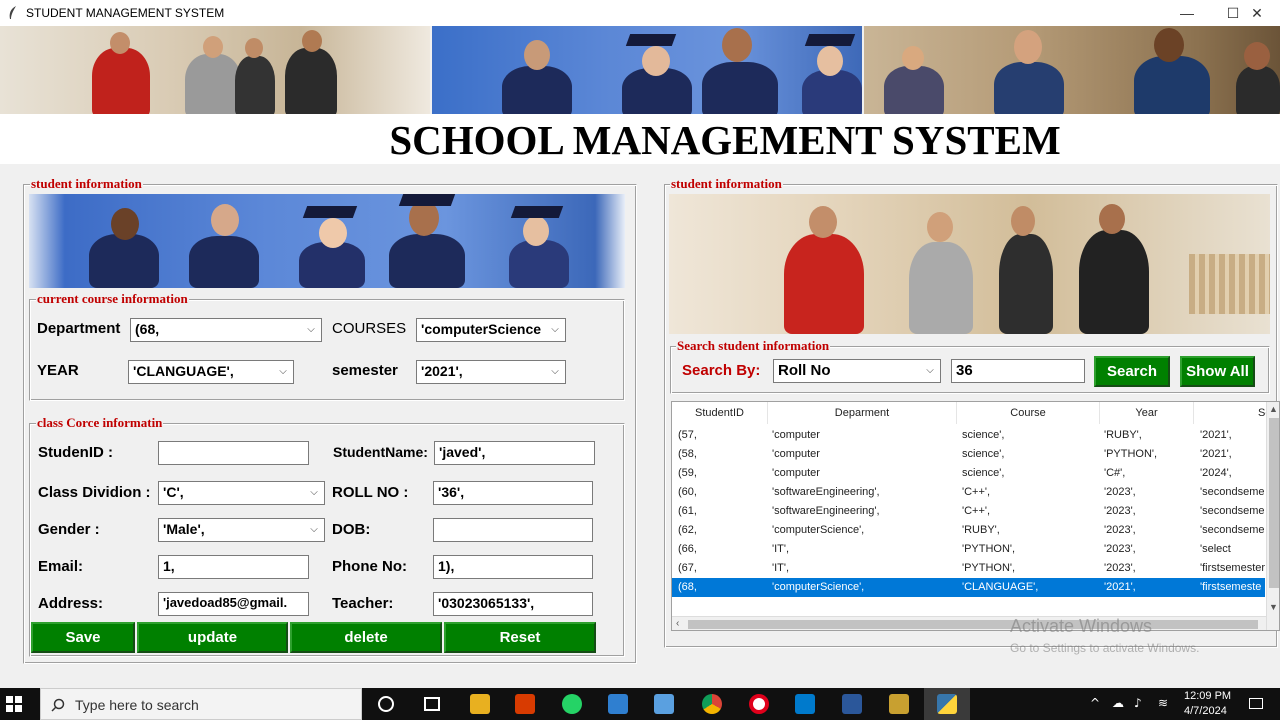 The image size is (1280, 720). I want to click on search-frame-title: Search student information, so click(753, 345).